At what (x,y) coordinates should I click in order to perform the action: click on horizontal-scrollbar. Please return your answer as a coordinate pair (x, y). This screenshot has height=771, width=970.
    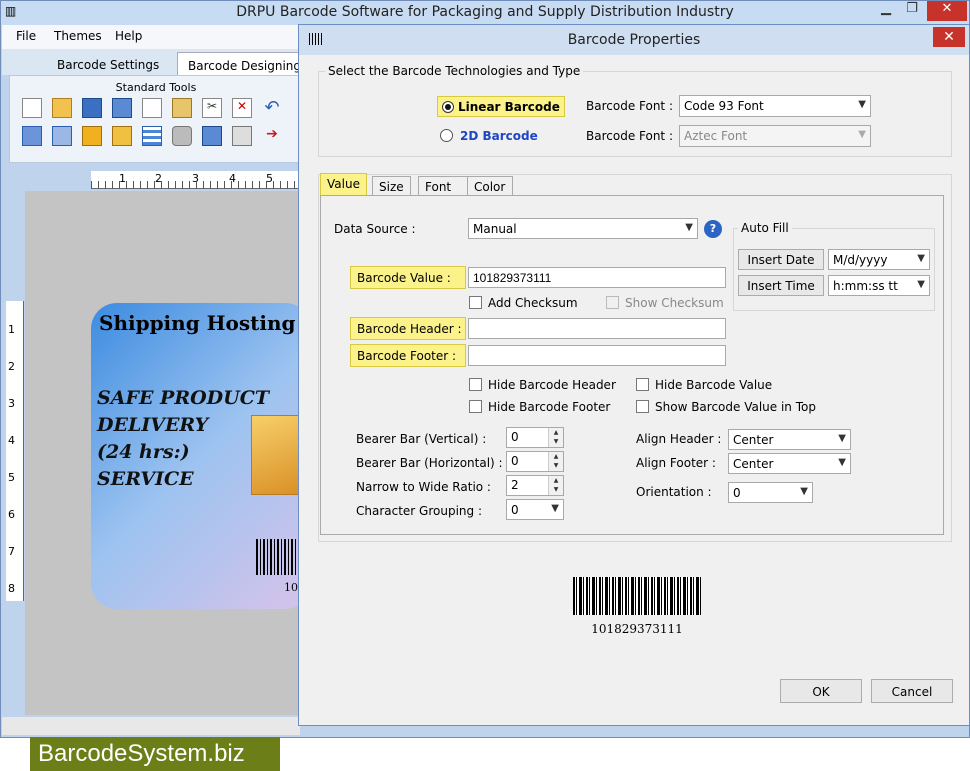
    Looking at the image, I should click on (151, 726).